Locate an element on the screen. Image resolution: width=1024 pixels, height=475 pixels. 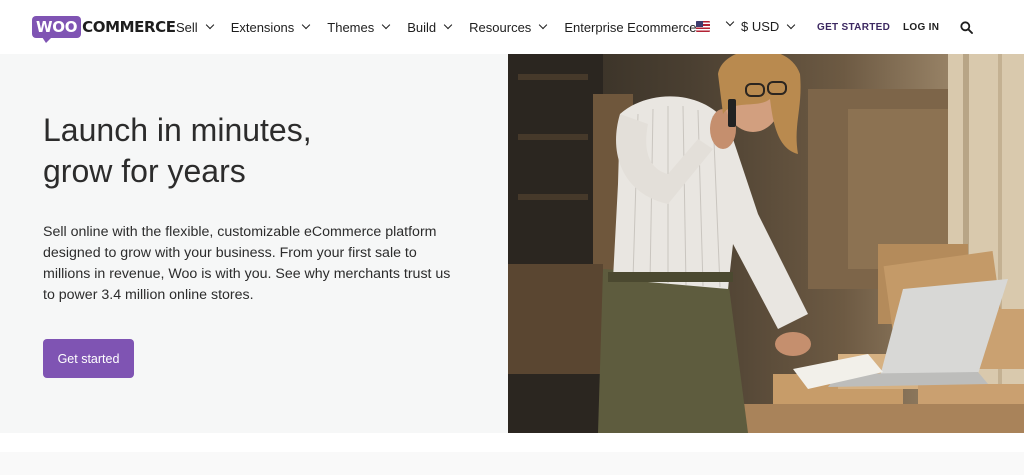
search-icon is located at coordinates (966, 27).